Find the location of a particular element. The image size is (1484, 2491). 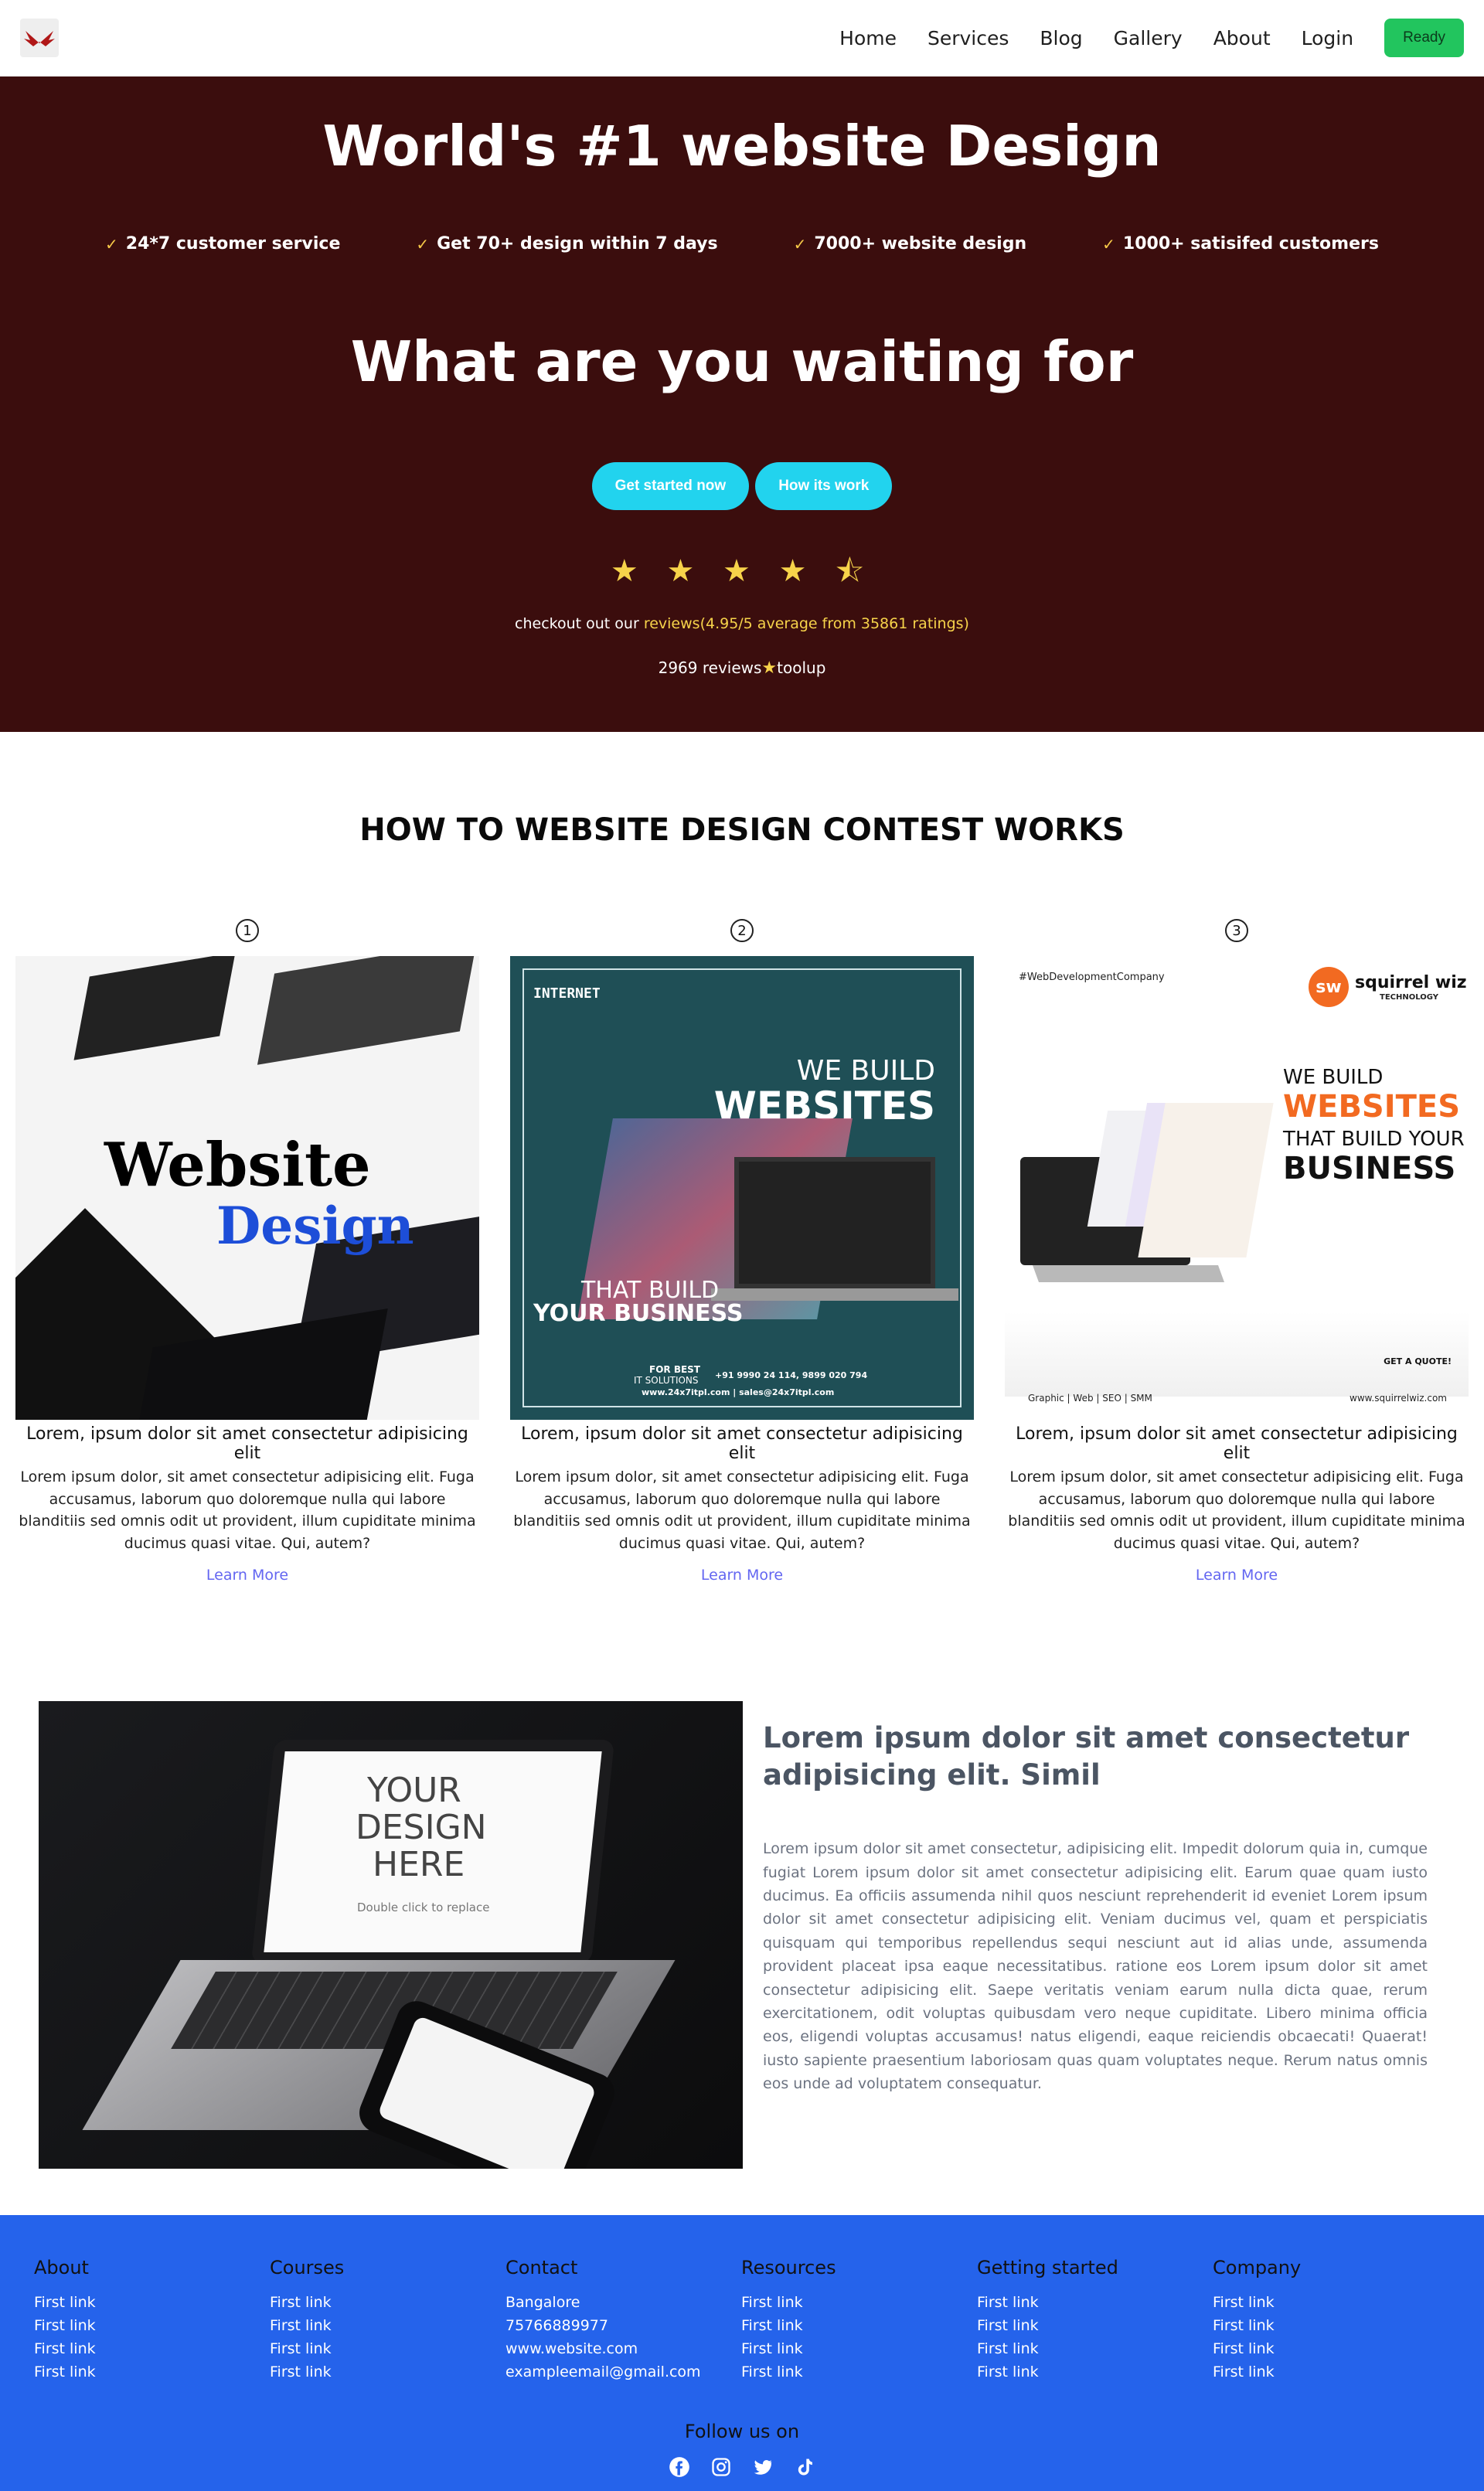

follow-us-label: Follow us on is located at coordinates (742, 2432).